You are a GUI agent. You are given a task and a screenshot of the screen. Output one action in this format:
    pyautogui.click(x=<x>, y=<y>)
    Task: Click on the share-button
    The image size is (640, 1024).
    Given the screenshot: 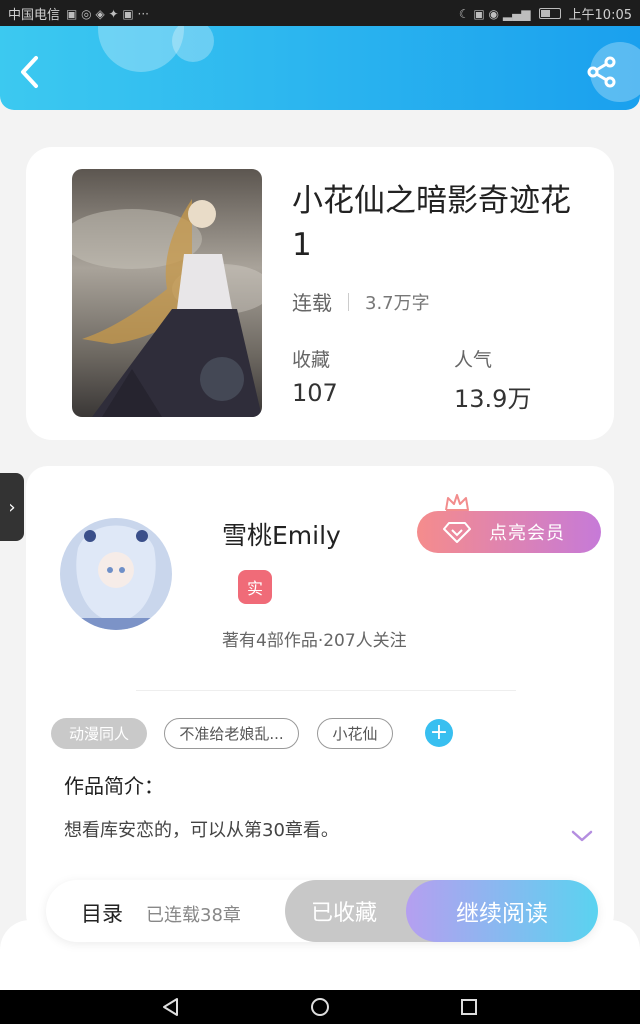 What is the action you would take?
    pyautogui.click(x=602, y=72)
    